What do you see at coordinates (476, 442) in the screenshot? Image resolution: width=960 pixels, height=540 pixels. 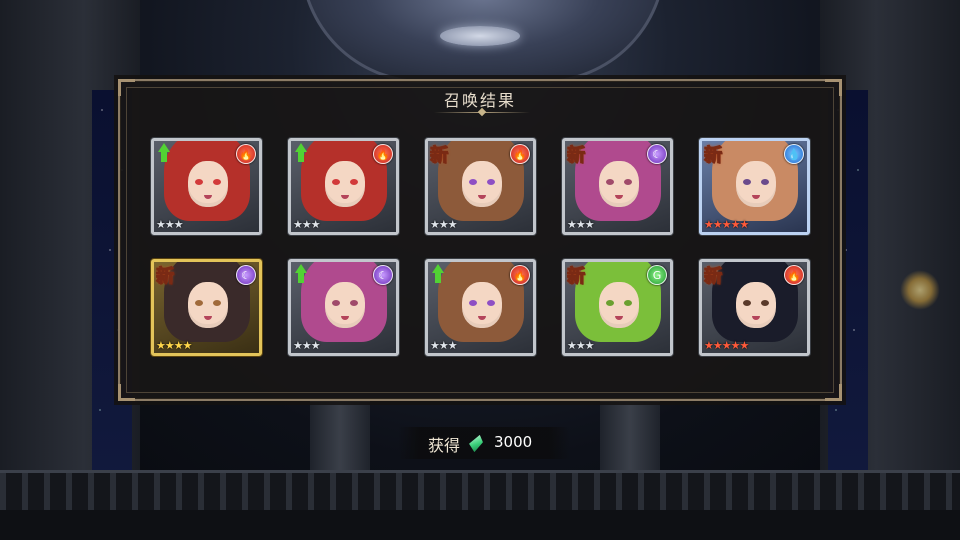 I see `crystal-icon` at bounding box center [476, 442].